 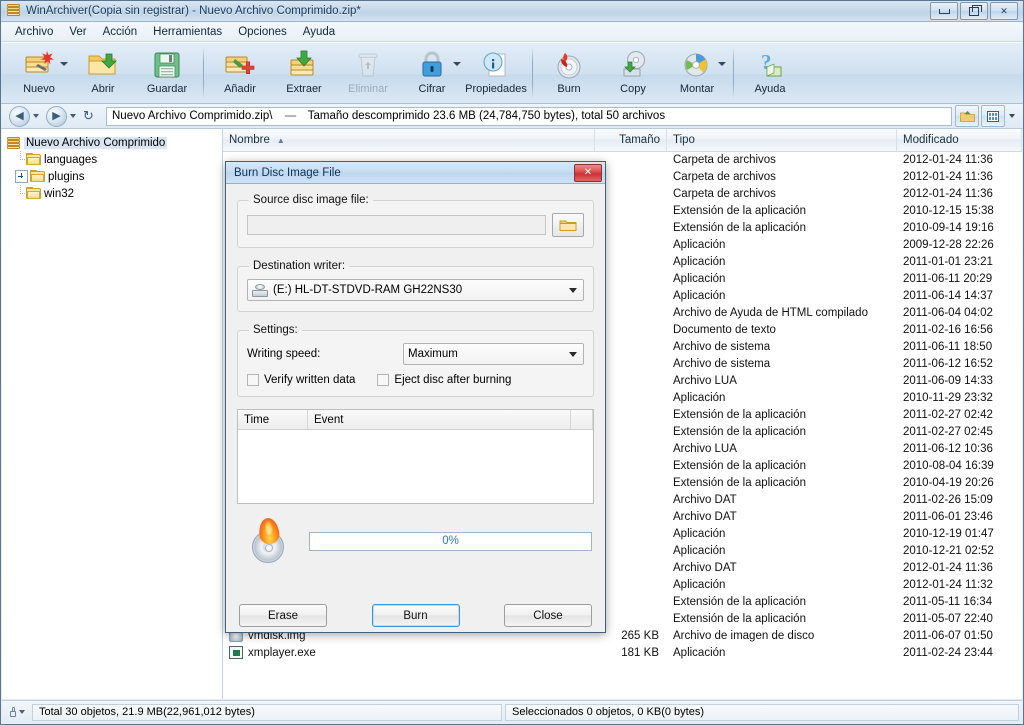 What do you see at coordinates (396, 225) in the screenshot?
I see `source-file-input` at bounding box center [396, 225].